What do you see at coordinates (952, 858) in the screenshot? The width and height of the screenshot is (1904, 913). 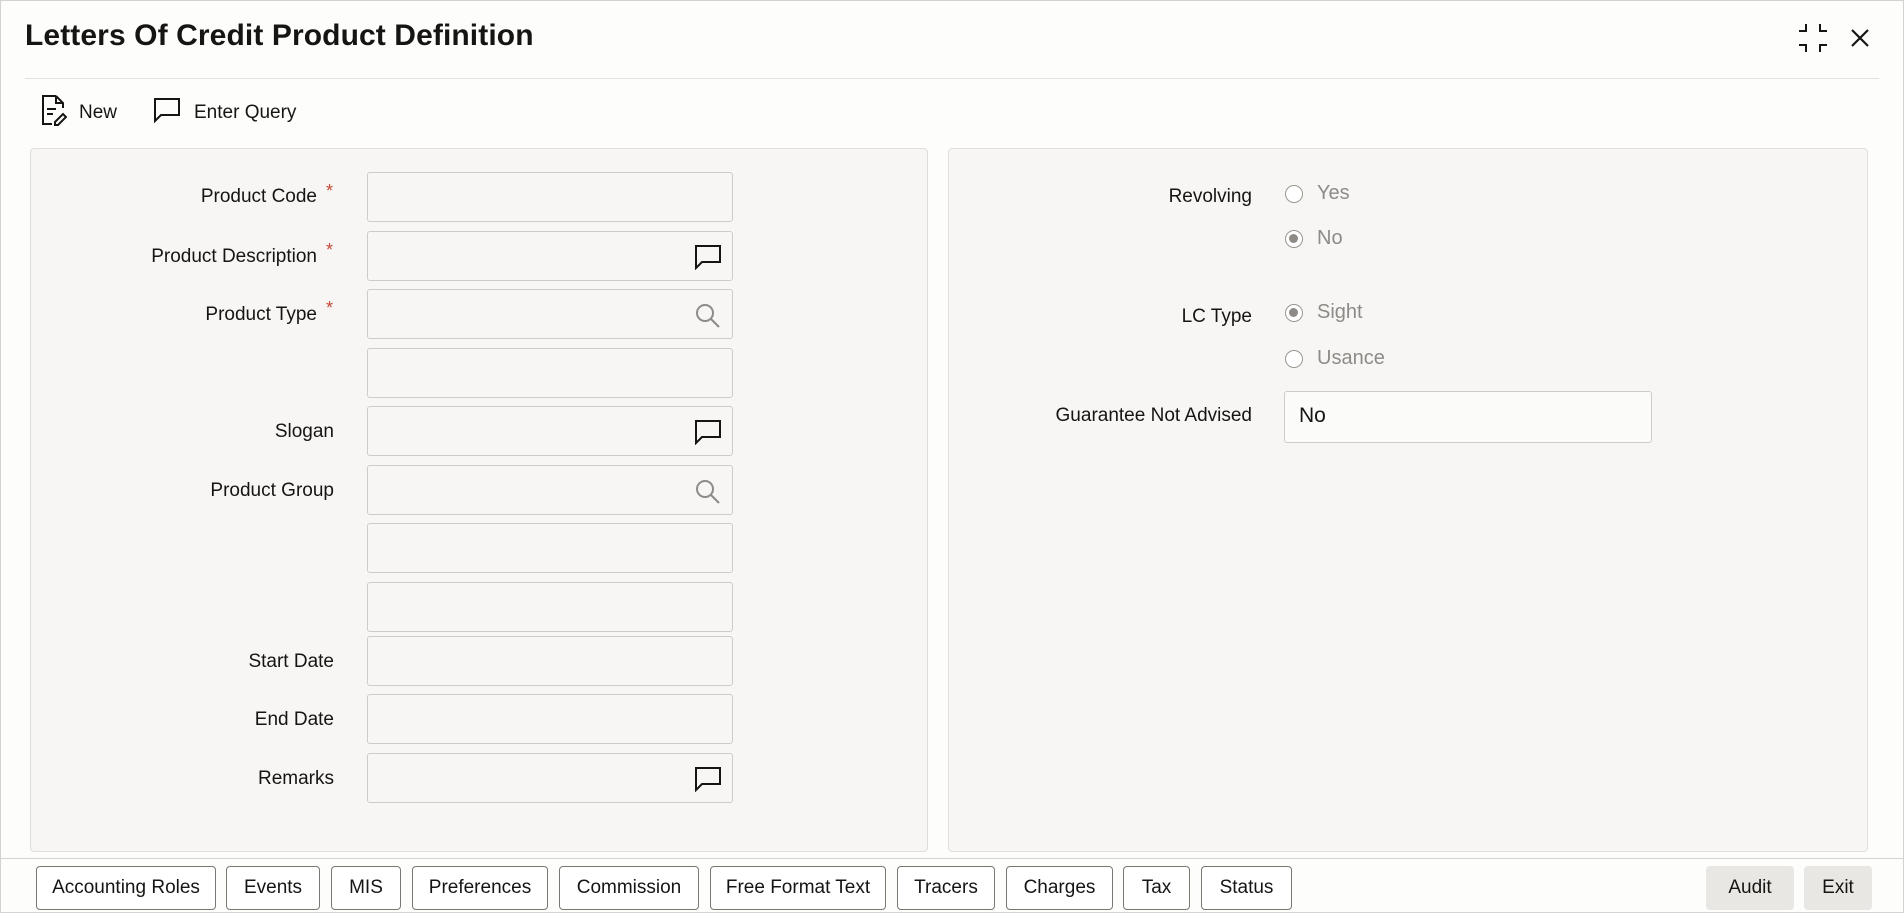 I see `bottom-divider` at bounding box center [952, 858].